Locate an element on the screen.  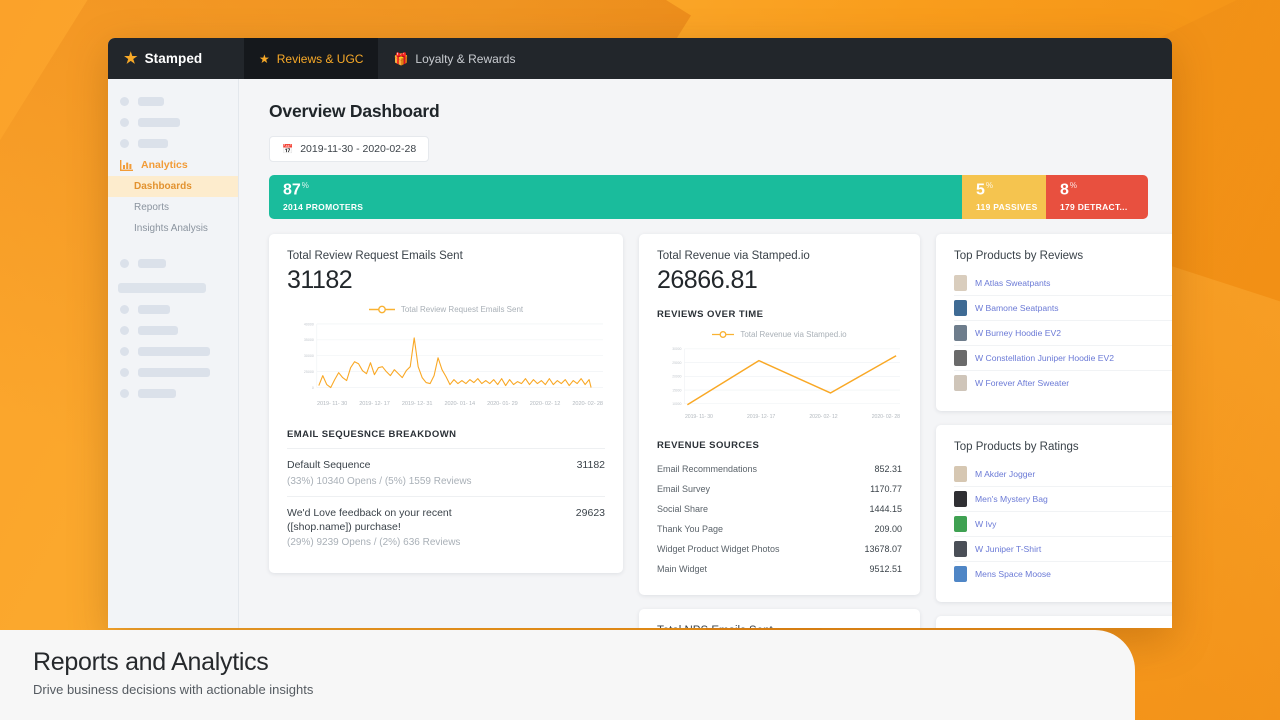
list-item: W Ivy 5 is located at coordinates (1063, 524).